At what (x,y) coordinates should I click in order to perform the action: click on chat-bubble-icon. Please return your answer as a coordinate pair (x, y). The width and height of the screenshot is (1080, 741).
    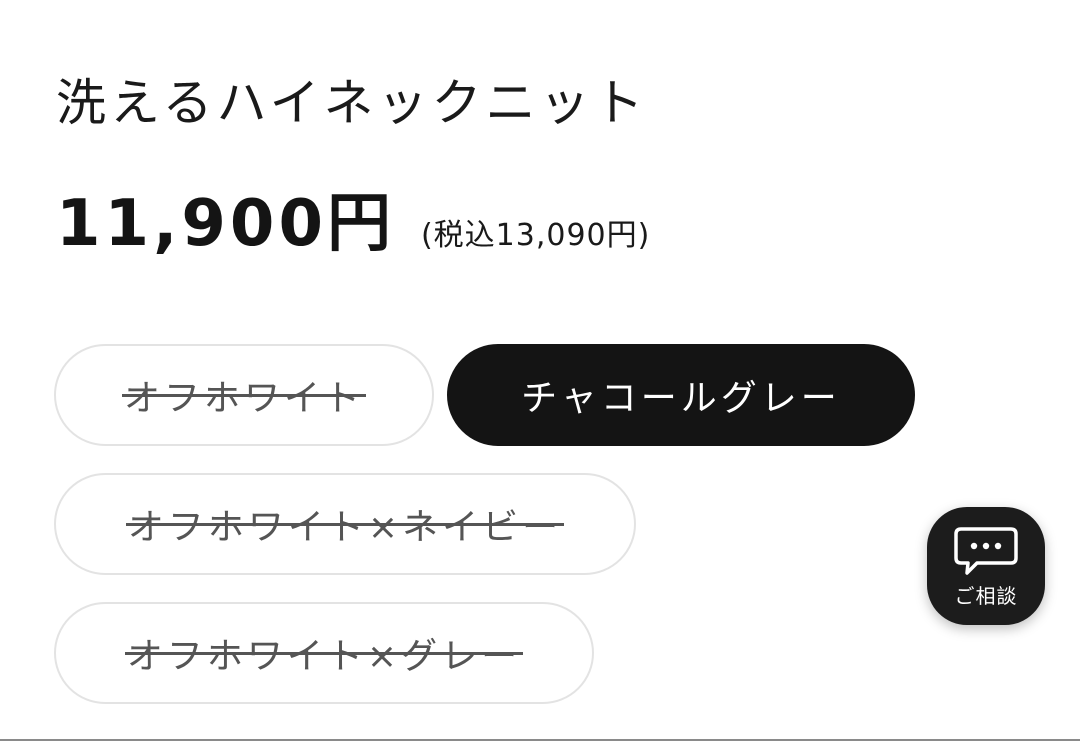
    Looking at the image, I should click on (986, 550).